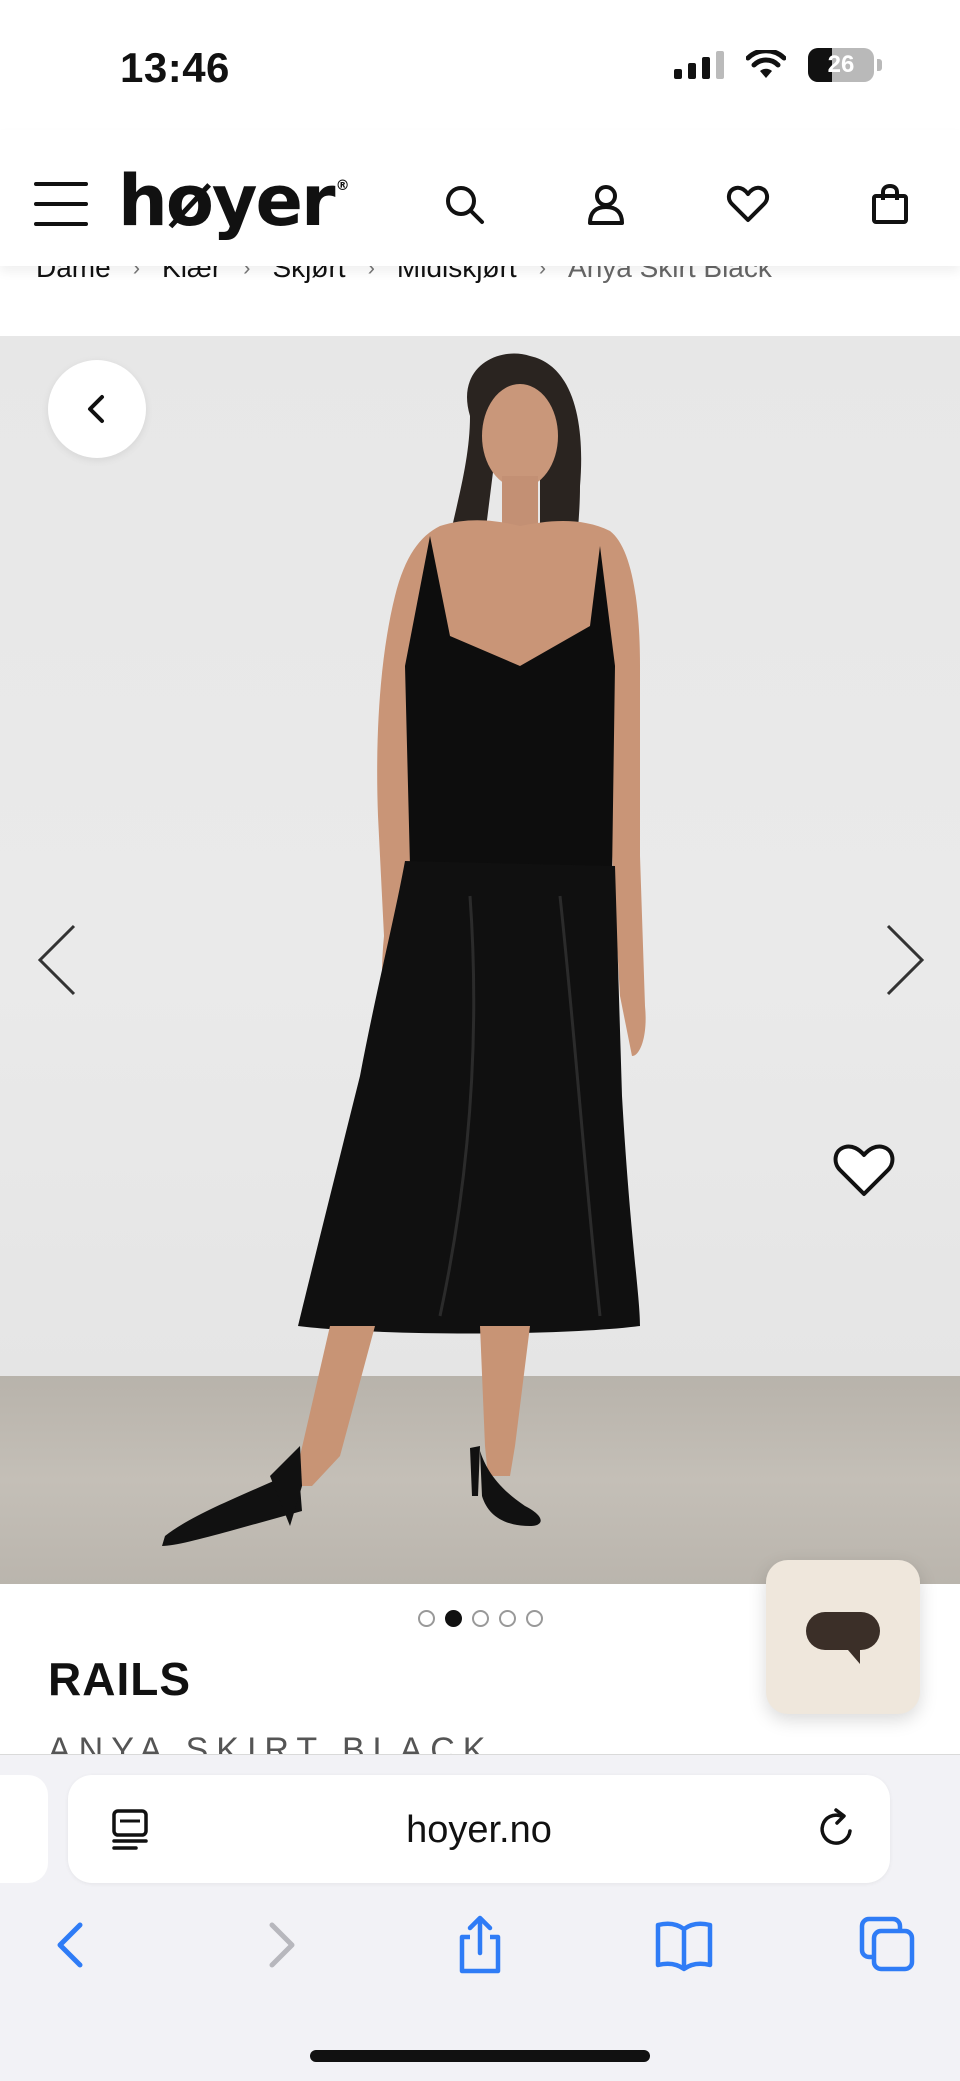 This screenshot has height=2081, width=960. What do you see at coordinates (905, 960) in the screenshot?
I see `chevron-right-icon` at bounding box center [905, 960].